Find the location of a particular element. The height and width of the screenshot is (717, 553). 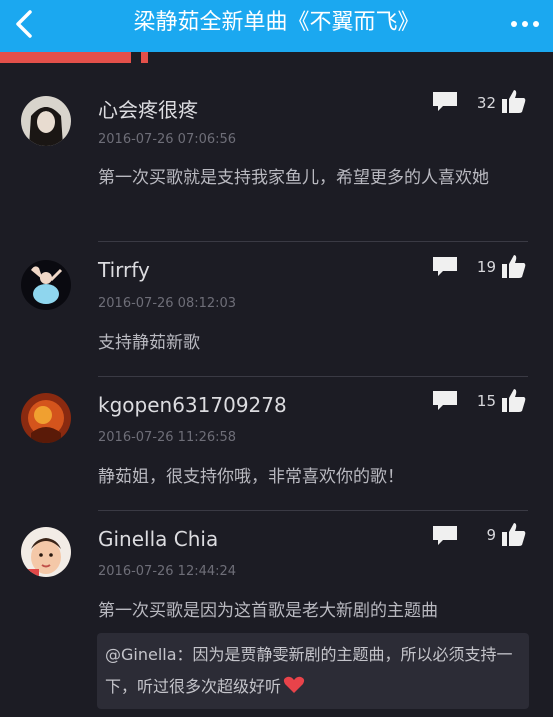

quoted-reply-text: @Ginella：因为是贾静雯新剧的主题曲，所以必须支持一下，听过很多次超级好听 is located at coordinates (315, 671).